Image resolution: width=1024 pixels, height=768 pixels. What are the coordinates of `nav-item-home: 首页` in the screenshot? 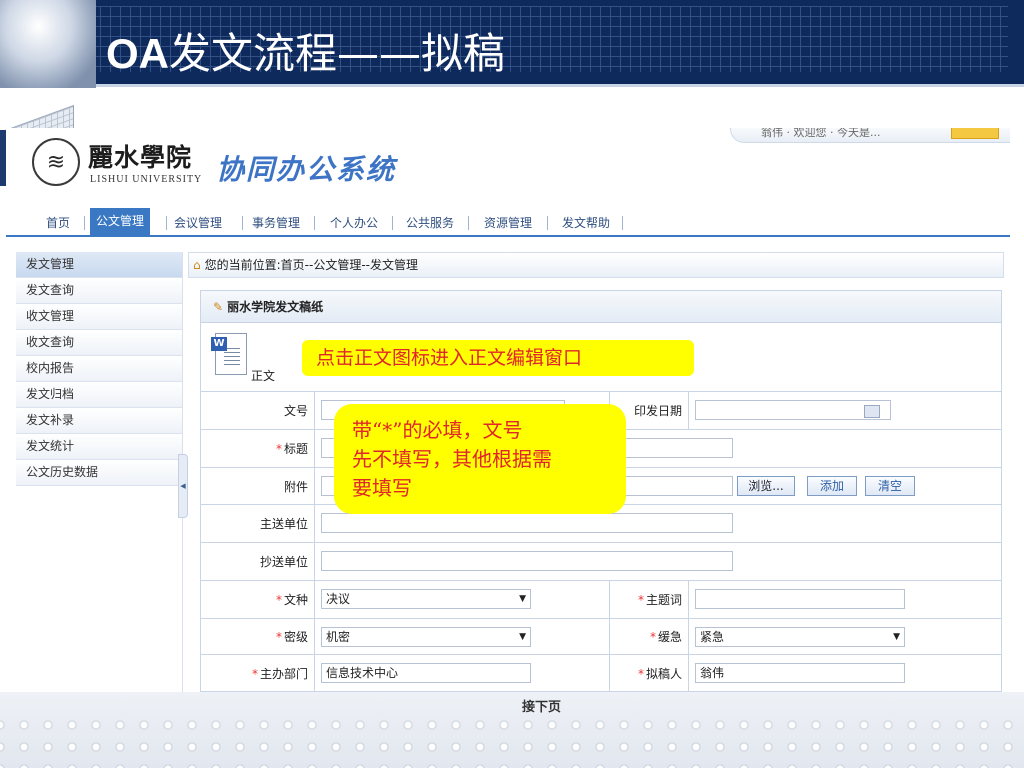 It's located at (58, 223).